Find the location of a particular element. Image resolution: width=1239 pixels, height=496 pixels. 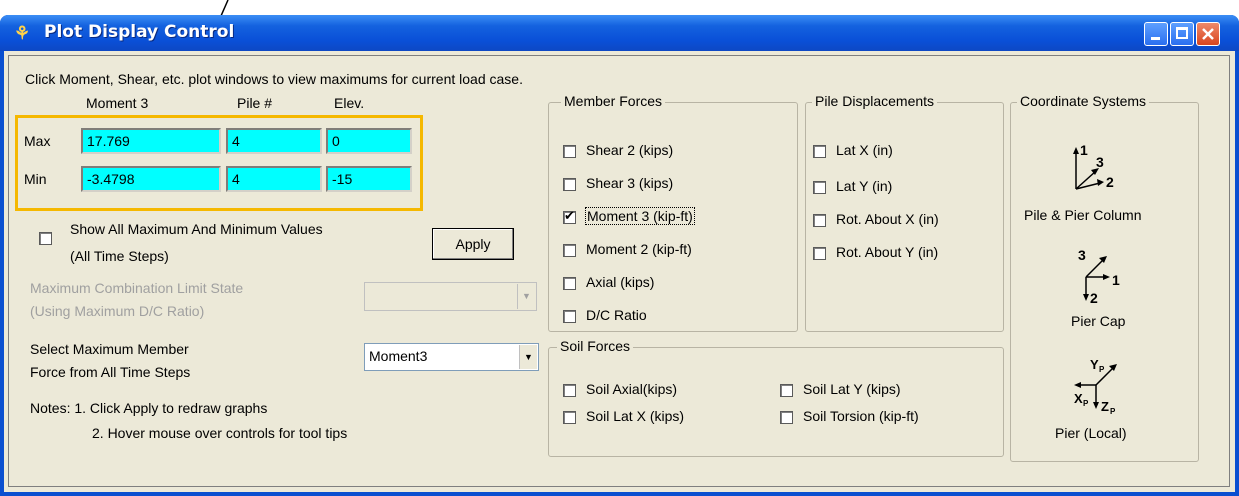

limit-state-label-2: (Using Maximum D/C Ratio) is located at coordinates (117, 311).